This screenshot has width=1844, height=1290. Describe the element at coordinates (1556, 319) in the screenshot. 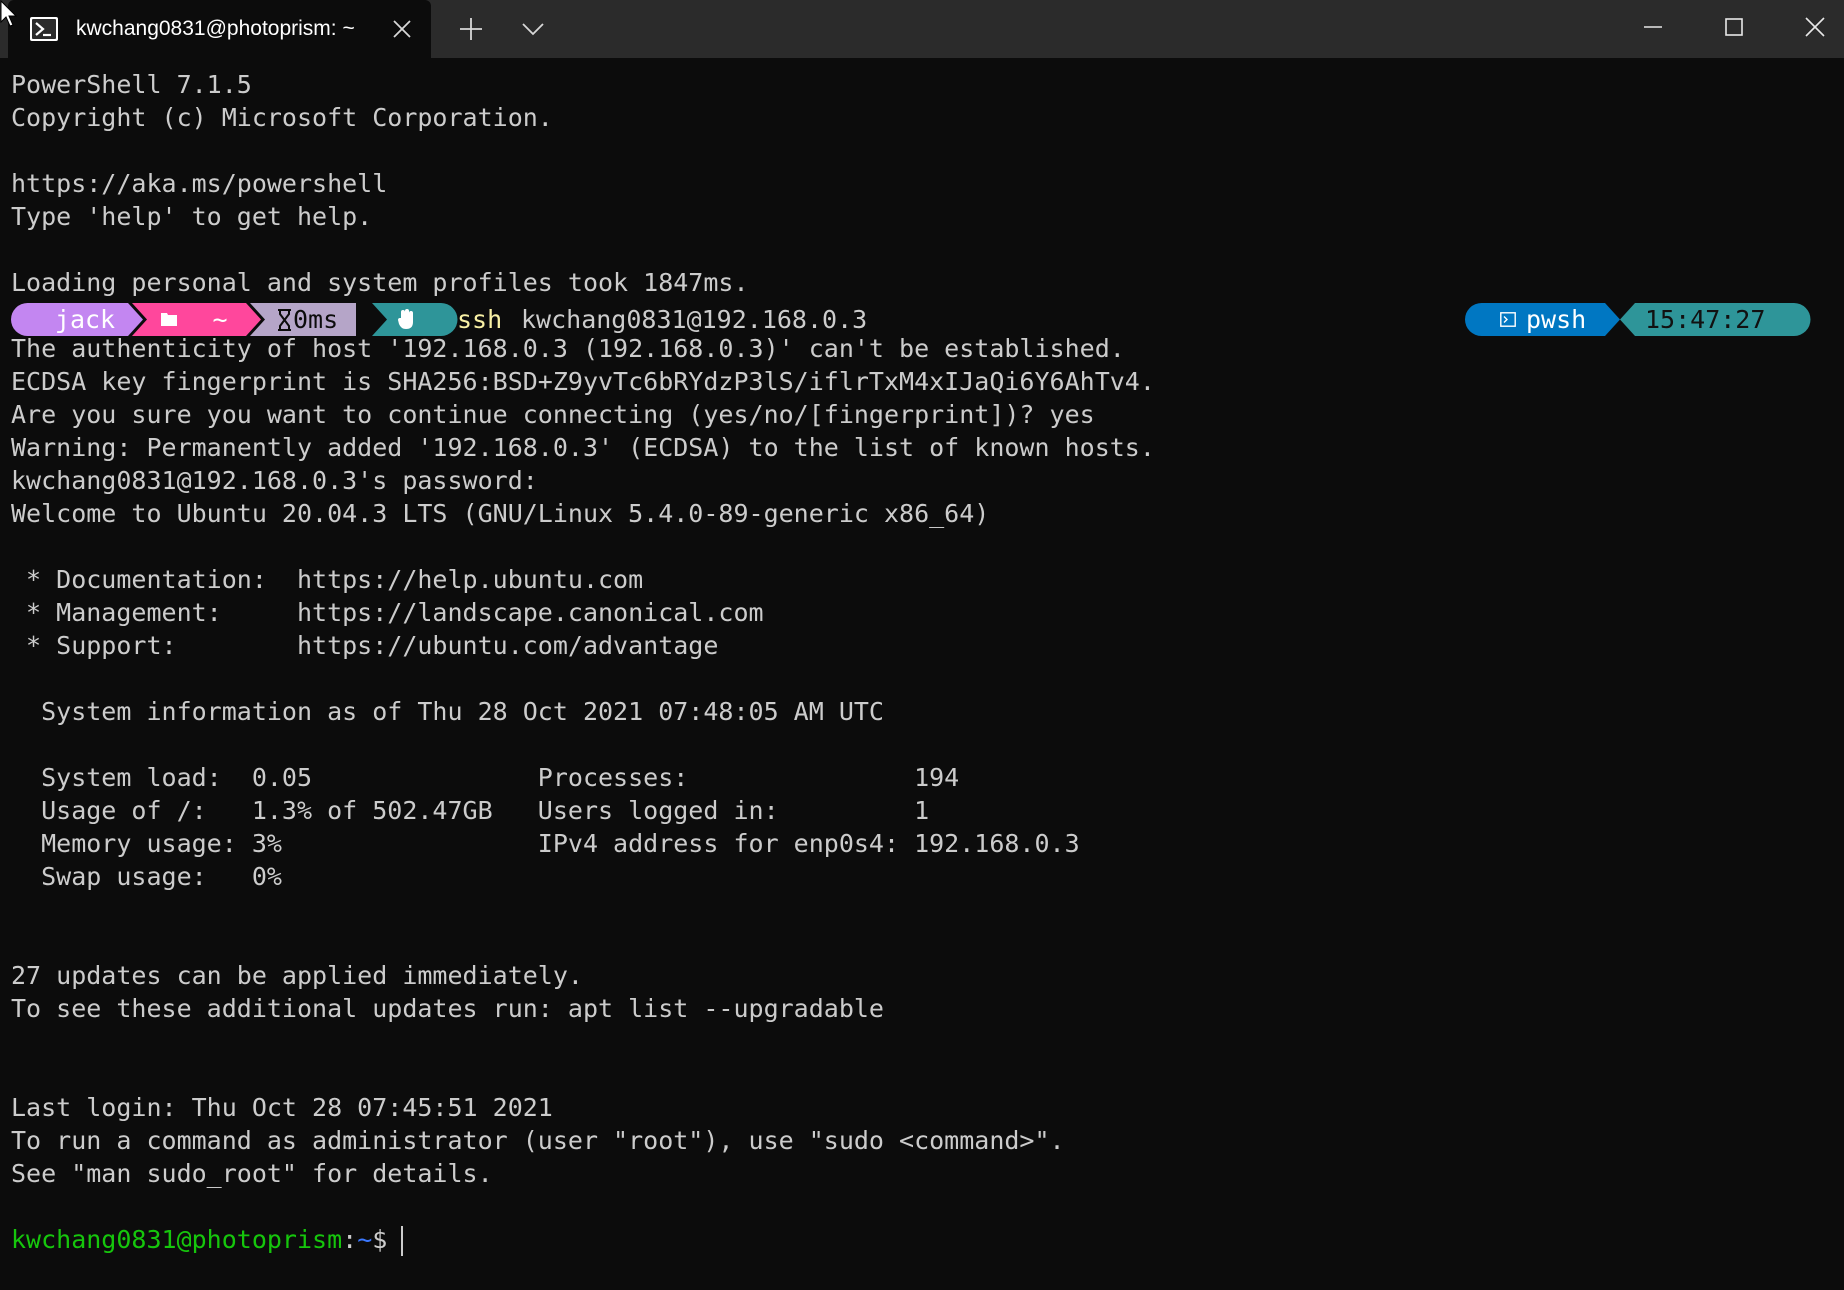

I see `prompt-shell: pwsh` at that location.